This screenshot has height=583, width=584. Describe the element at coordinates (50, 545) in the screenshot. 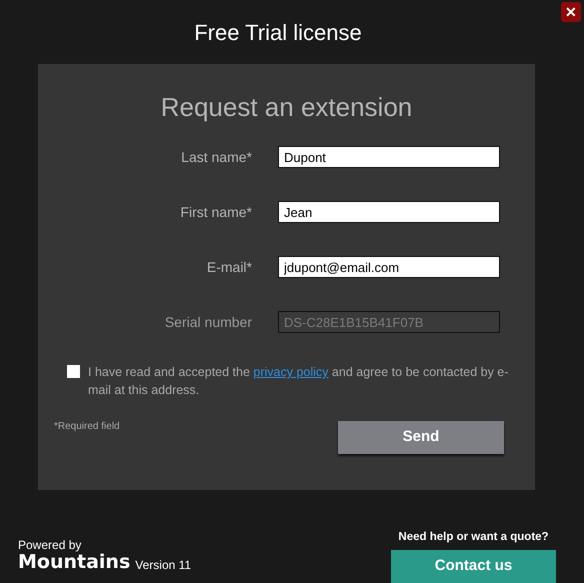

I see `powered-by-text: Powered by` at that location.